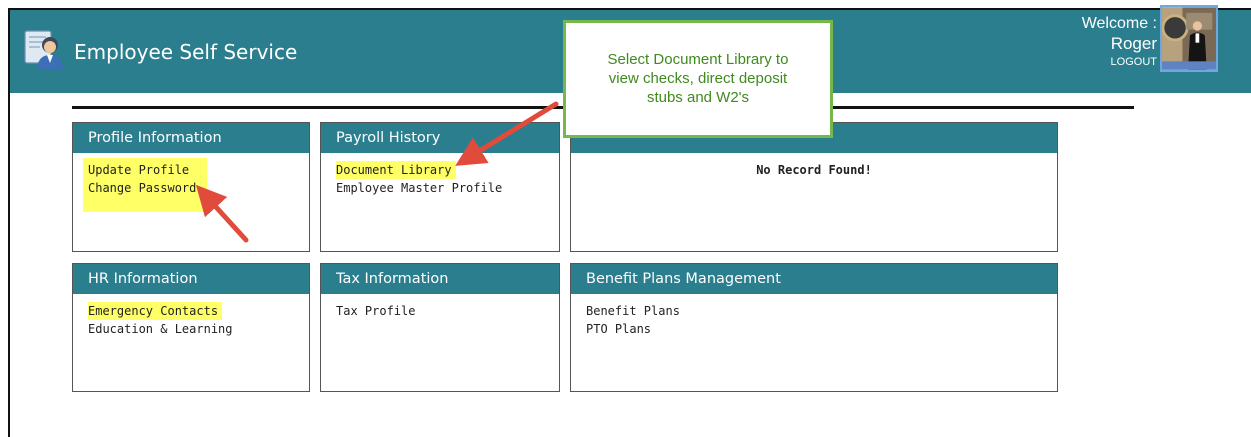  I want to click on document-library-link: Document Library, so click(396, 170).